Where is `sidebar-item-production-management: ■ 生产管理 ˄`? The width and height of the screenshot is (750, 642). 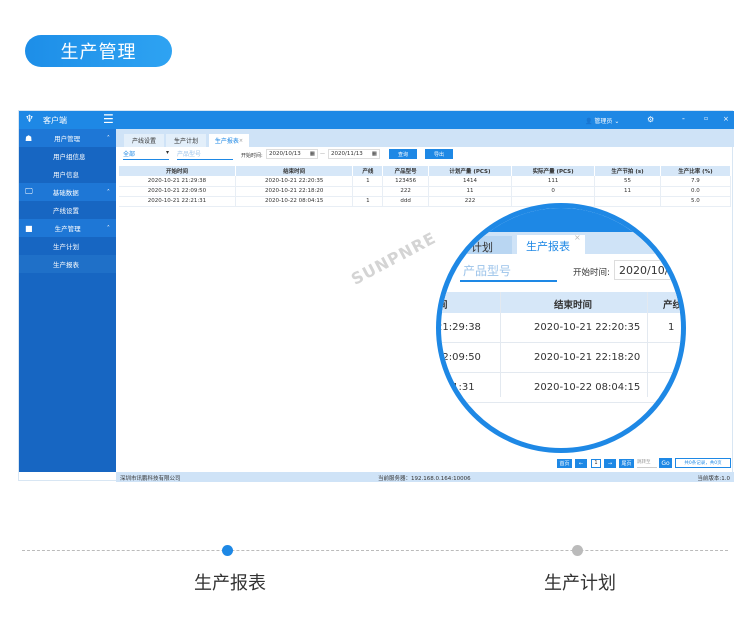
sidebar-item-production-management: ■ 生产管理 ˄ is located at coordinates (67, 228).